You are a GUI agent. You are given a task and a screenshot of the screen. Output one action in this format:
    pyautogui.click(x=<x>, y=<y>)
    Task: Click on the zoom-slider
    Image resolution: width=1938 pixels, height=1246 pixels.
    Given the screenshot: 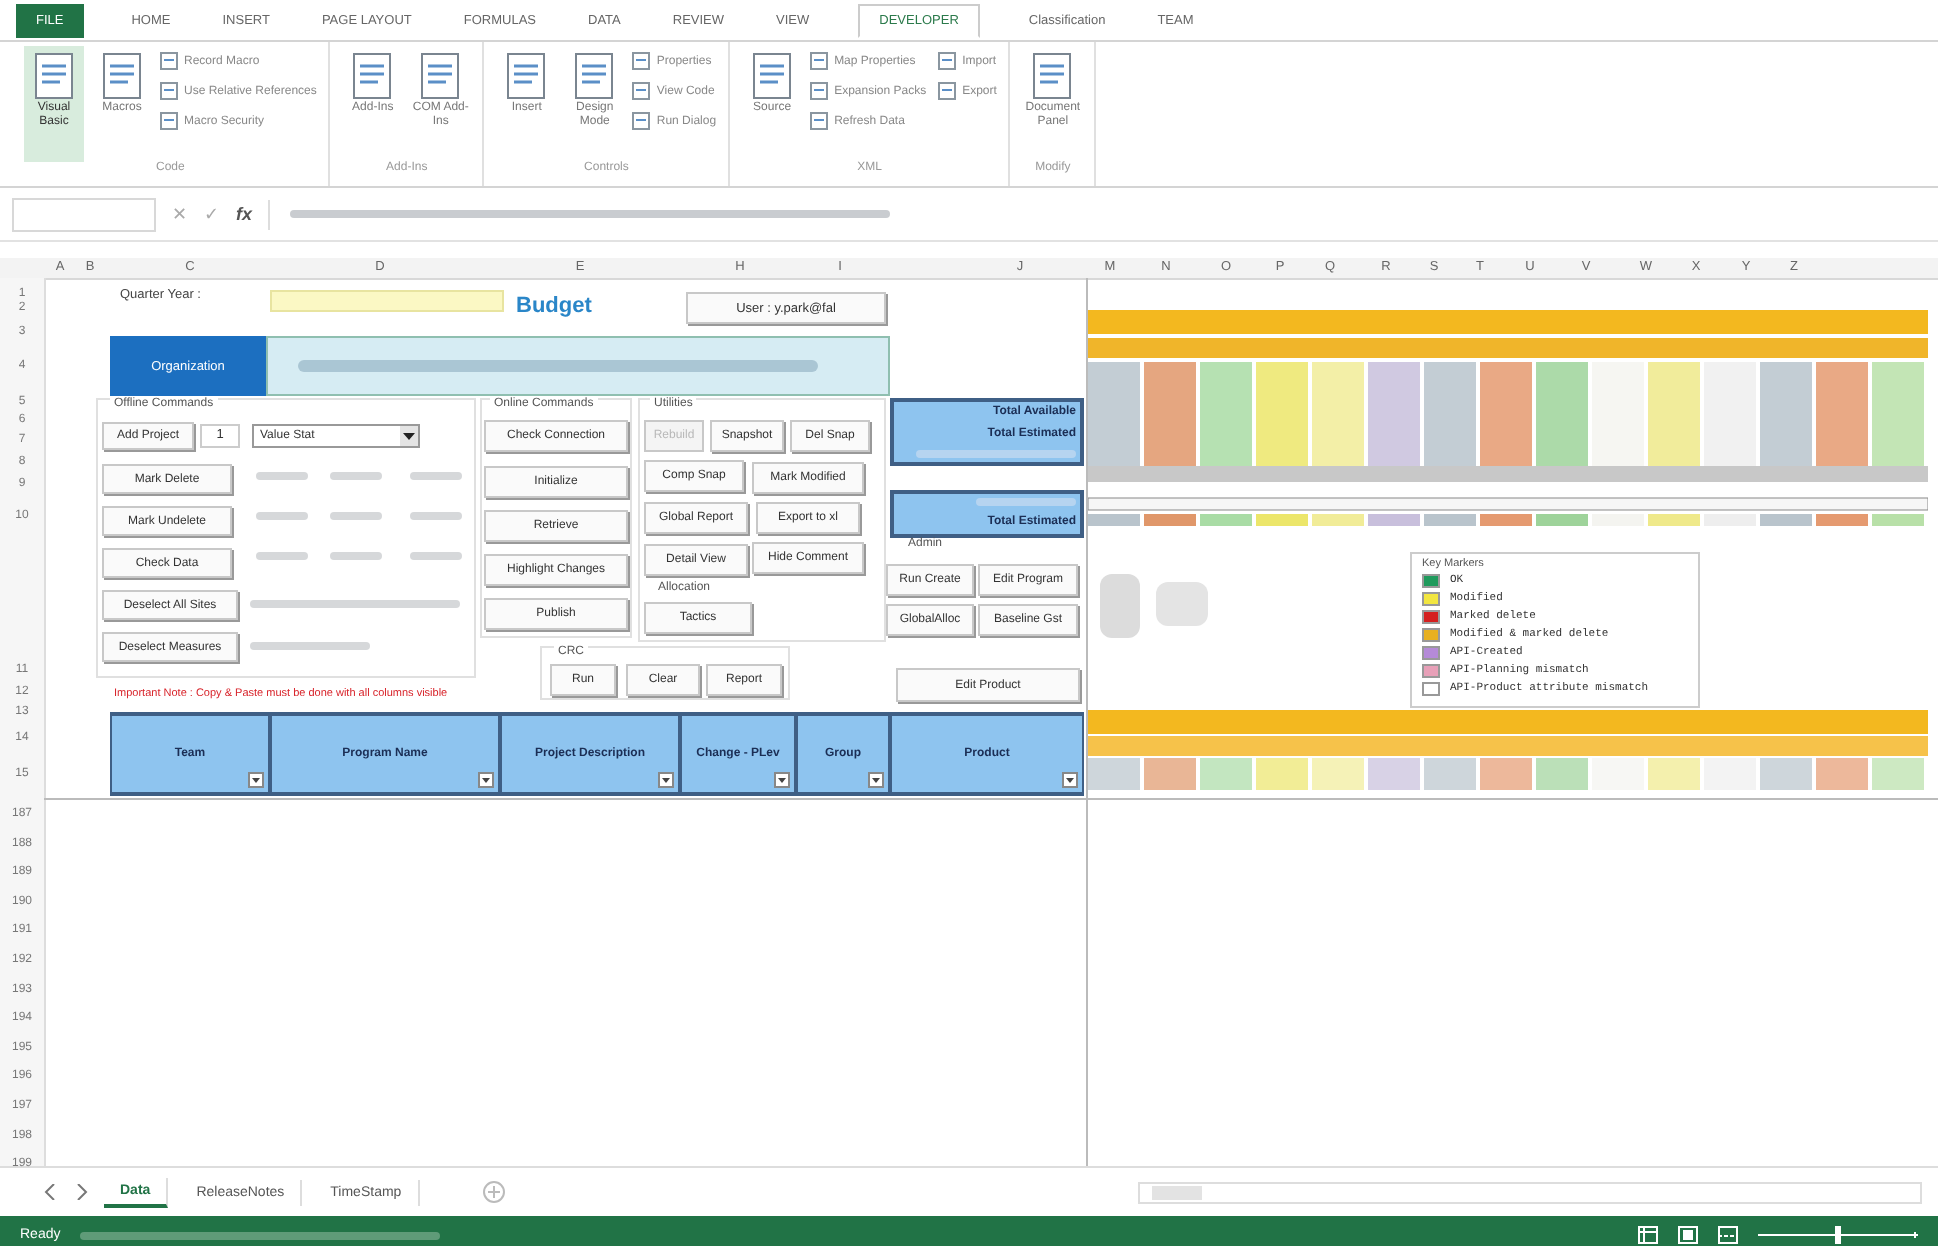 What is the action you would take?
    pyautogui.click(x=1838, y=1235)
    